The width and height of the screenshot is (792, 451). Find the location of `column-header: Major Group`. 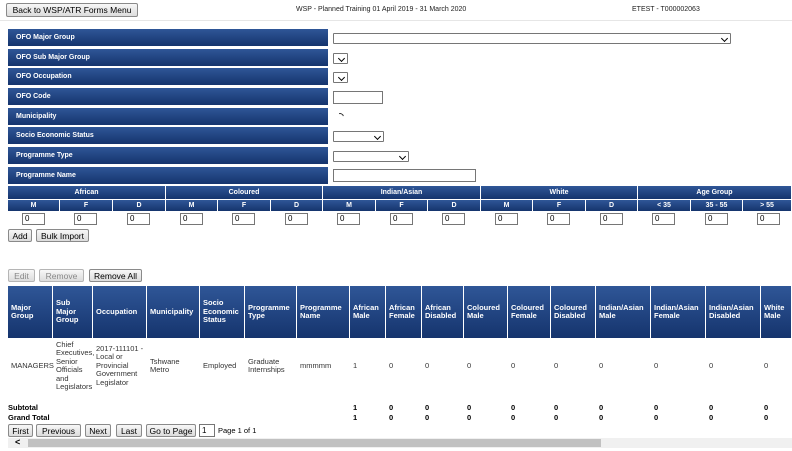

column-header: Major Group is located at coordinates (30, 312).